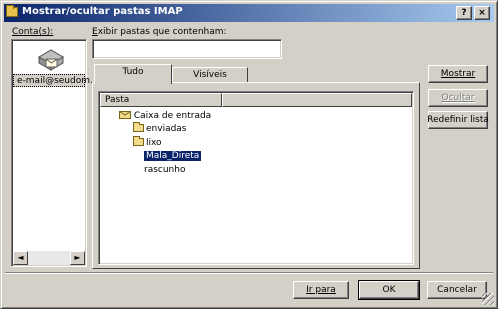  I want to click on reset-list-button: Redefinir lista, so click(458, 120).